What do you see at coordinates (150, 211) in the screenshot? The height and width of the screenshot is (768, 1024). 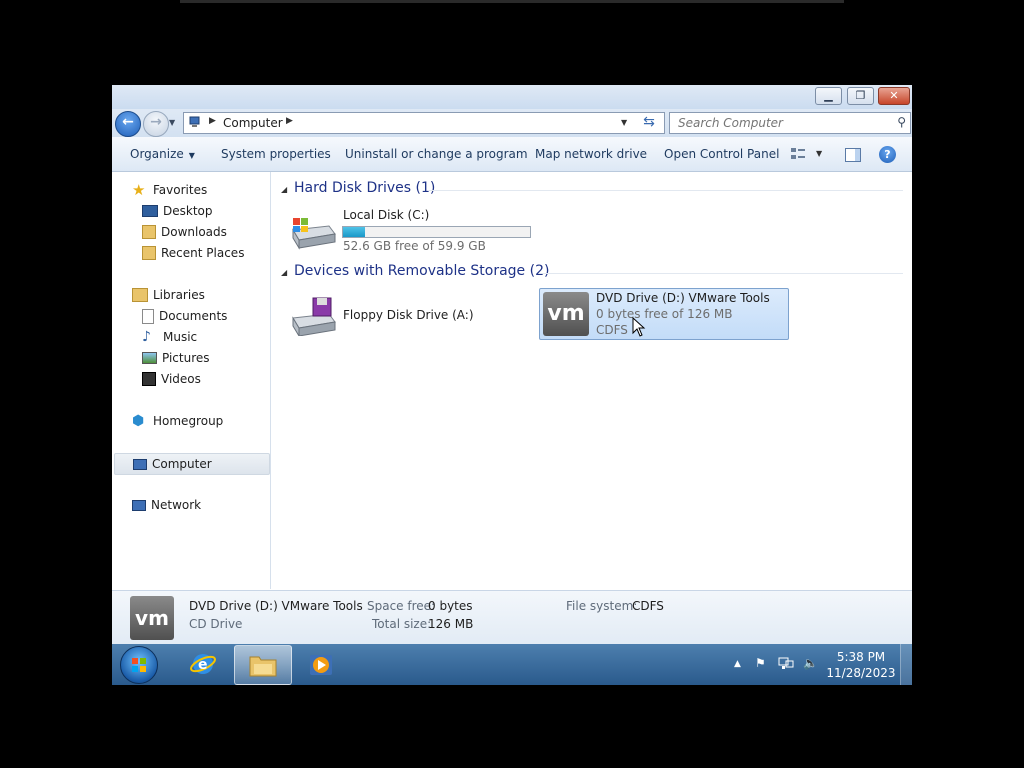 I see `desktop-icon` at bounding box center [150, 211].